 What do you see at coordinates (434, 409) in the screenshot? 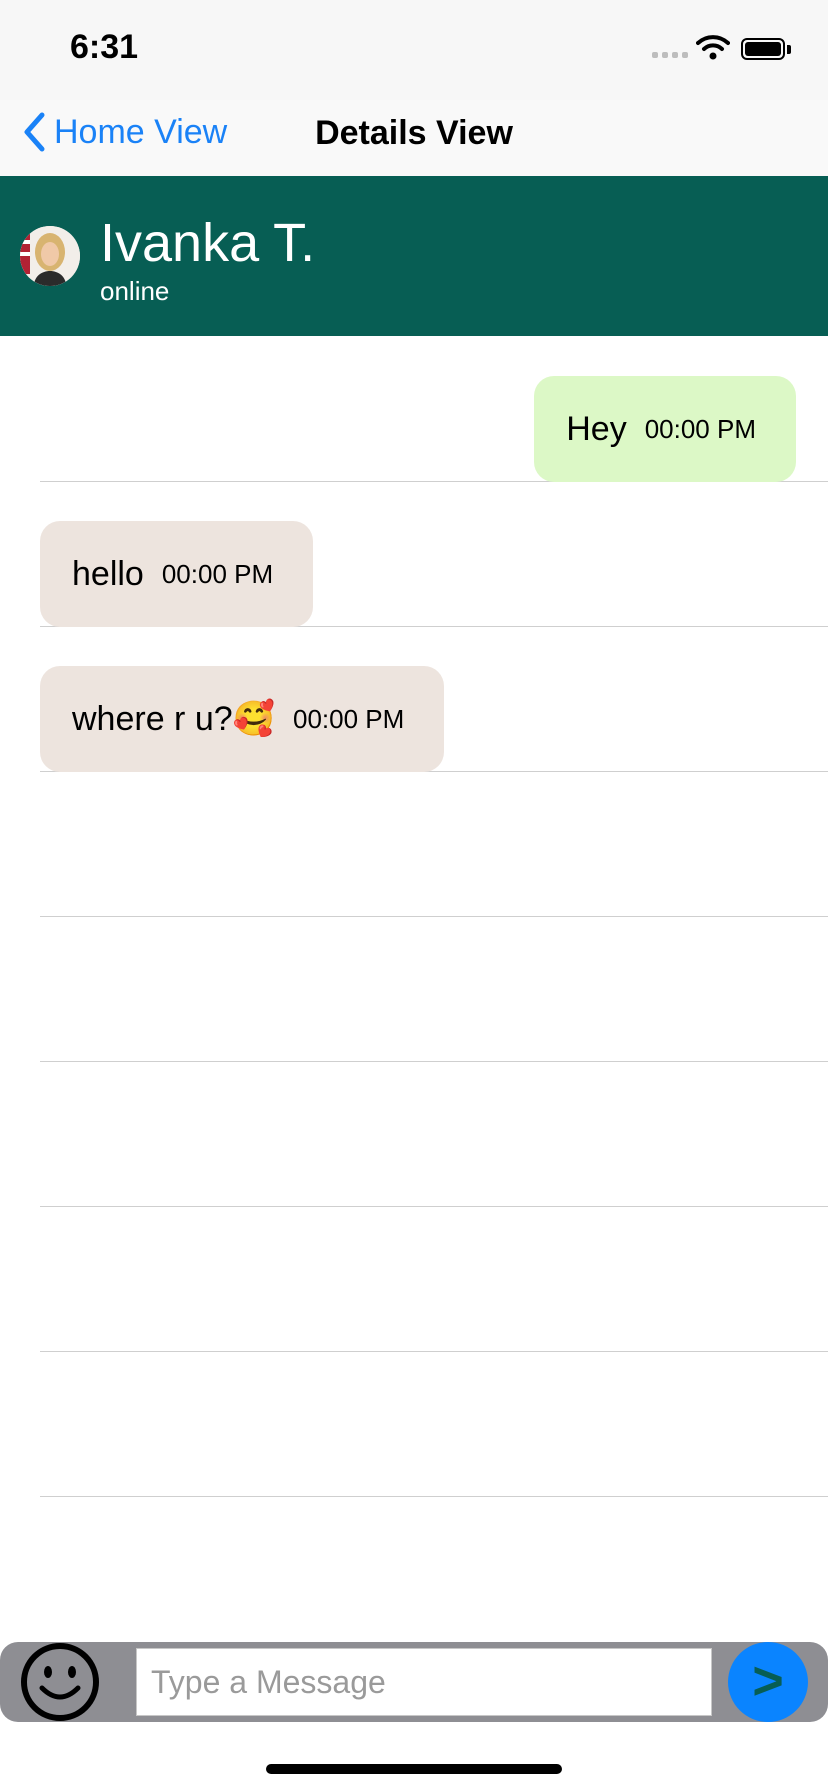
I see `message-row: Hey 00:00 PM` at bounding box center [434, 409].